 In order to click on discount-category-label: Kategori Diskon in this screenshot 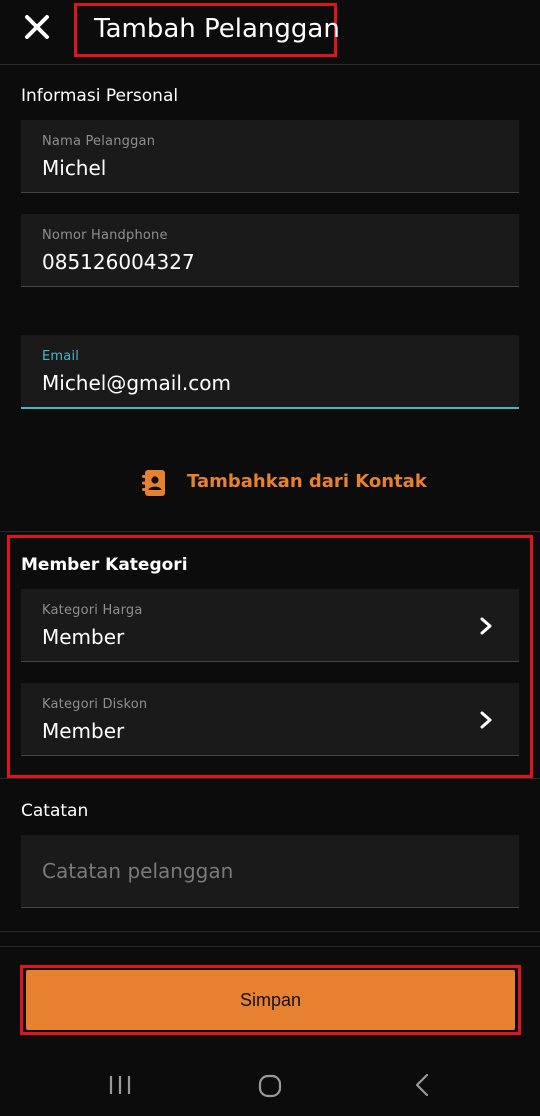, I will do `click(95, 704)`.